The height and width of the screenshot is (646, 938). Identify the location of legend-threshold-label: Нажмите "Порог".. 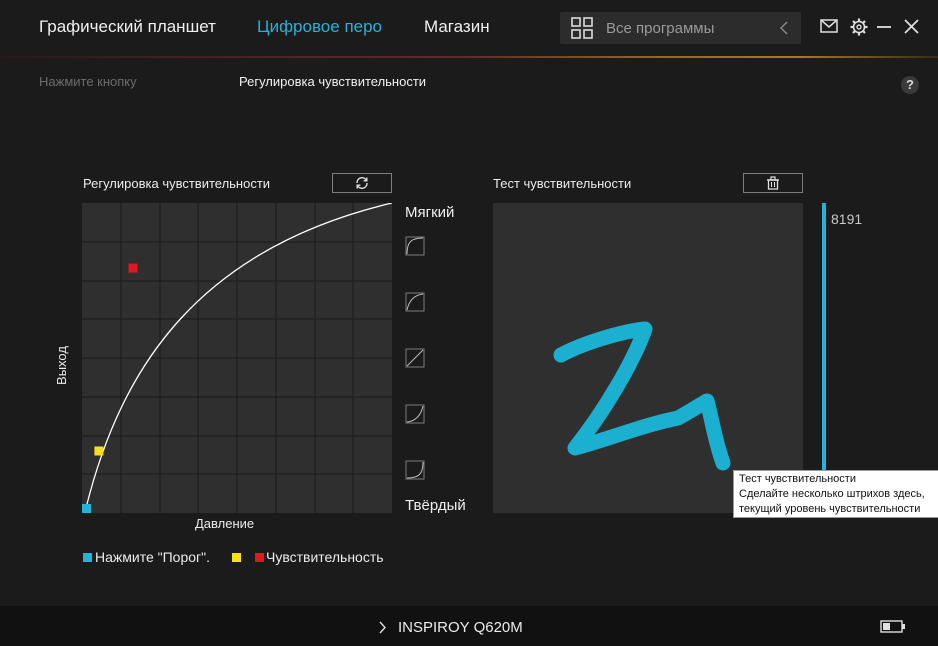
(152, 557).